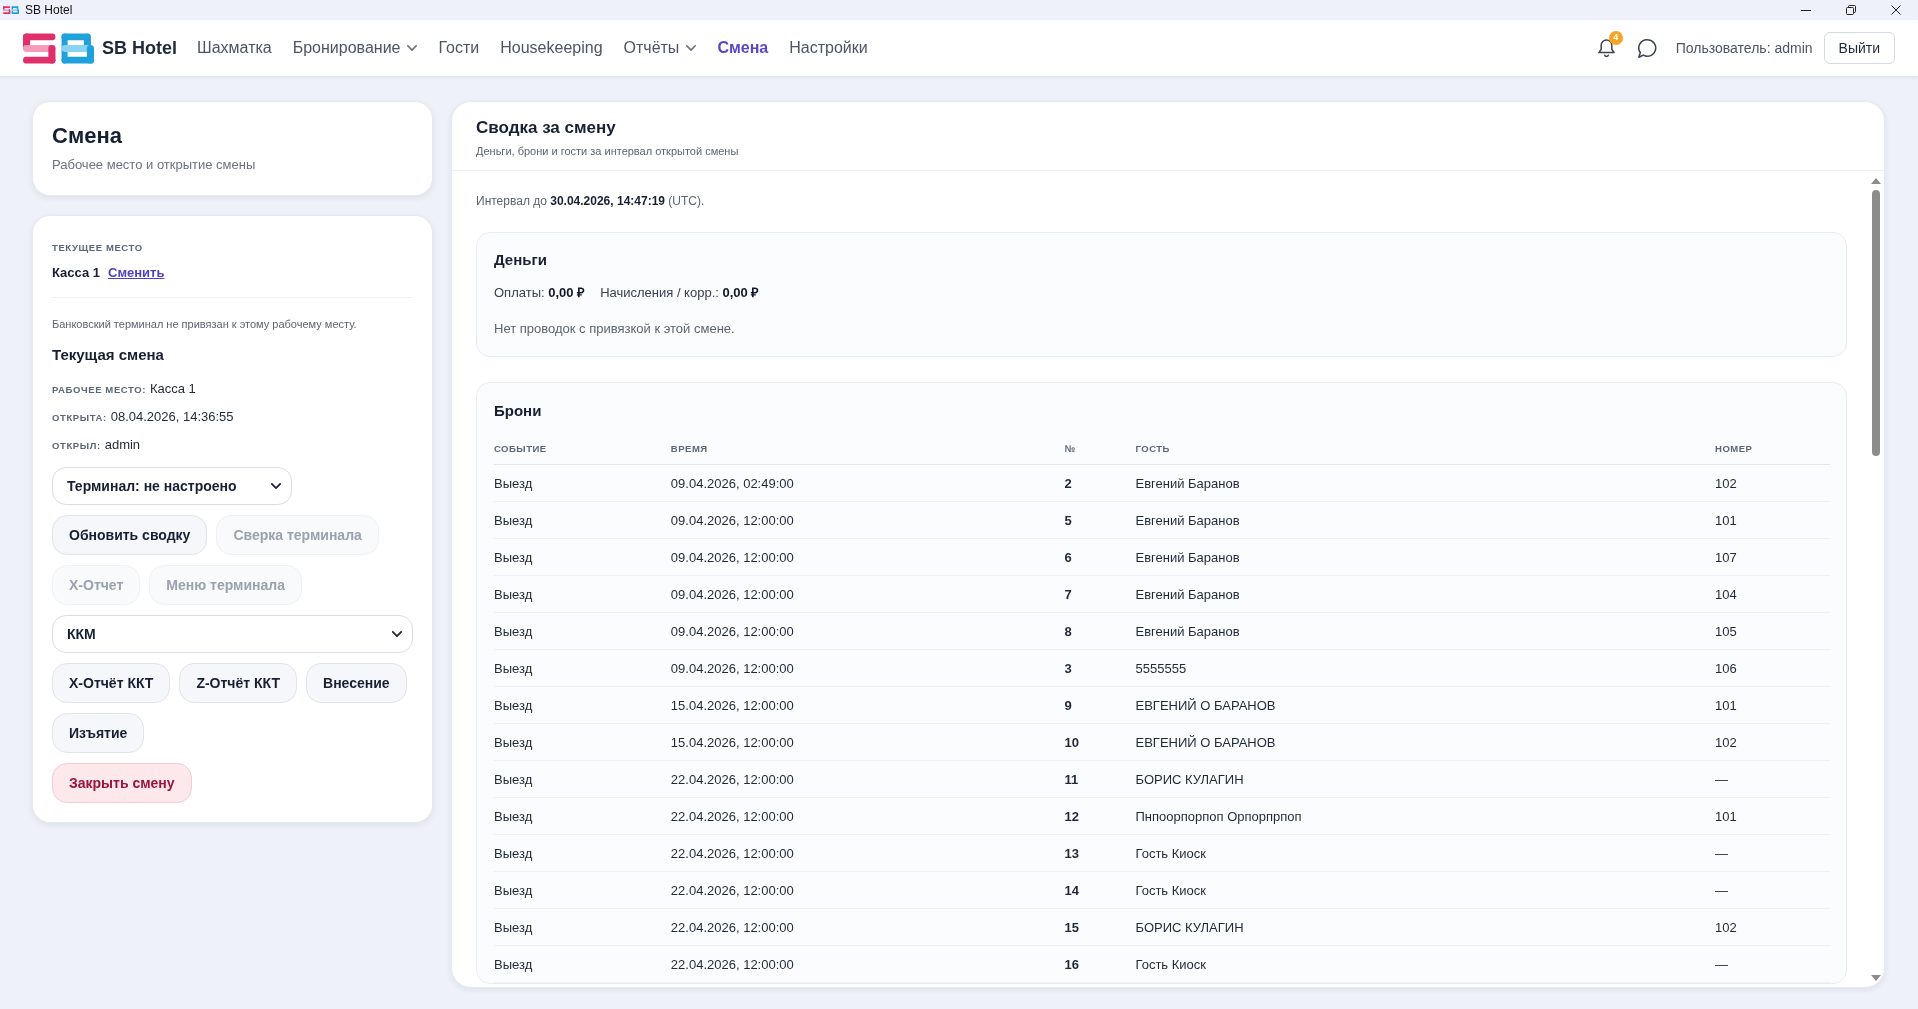 Image resolution: width=1918 pixels, height=1009 pixels. Describe the element at coordinates (1850, 10) in the screenshot. I see `restore-icon` at that location.